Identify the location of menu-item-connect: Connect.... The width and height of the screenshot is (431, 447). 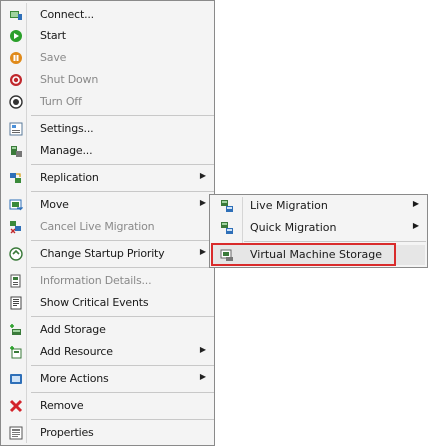
(107, 15).